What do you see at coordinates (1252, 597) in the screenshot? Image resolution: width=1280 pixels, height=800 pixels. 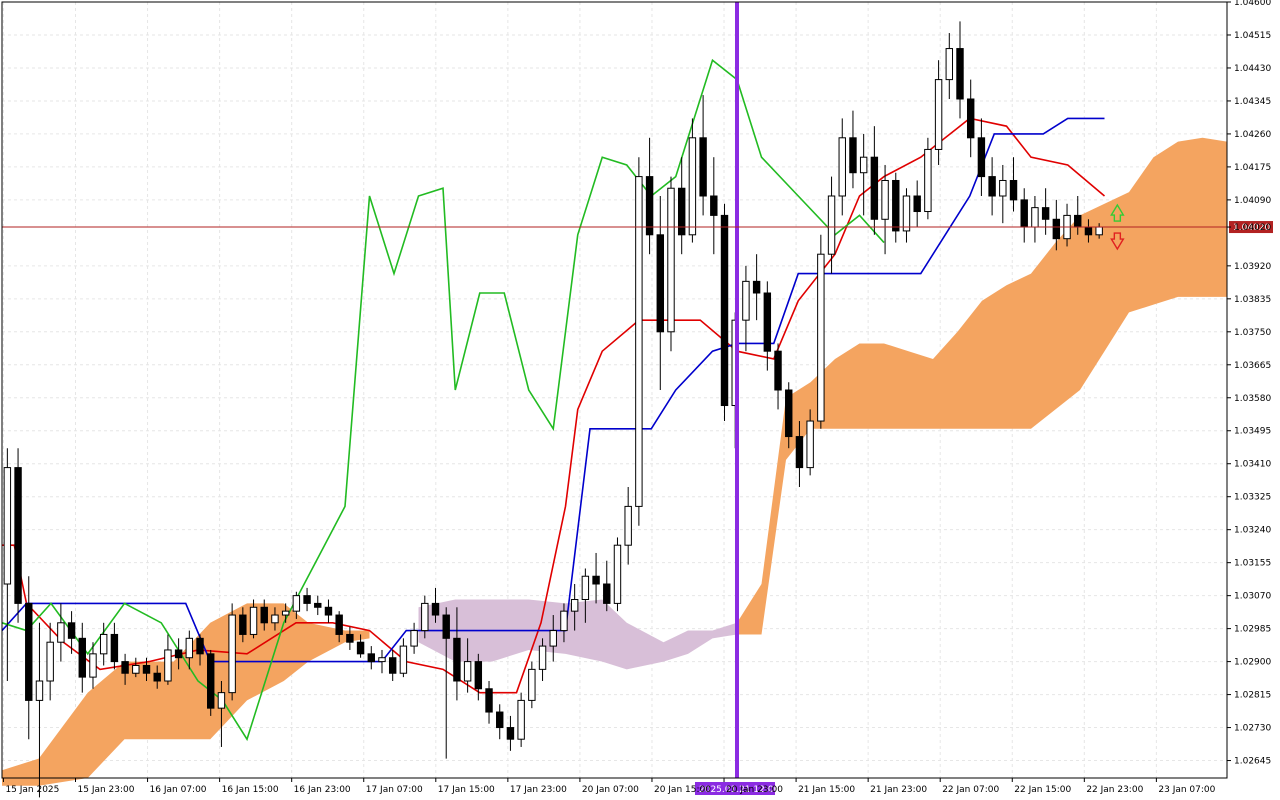 I see `y-tick-label: 1.03070` at bounding box center [1252, 597].